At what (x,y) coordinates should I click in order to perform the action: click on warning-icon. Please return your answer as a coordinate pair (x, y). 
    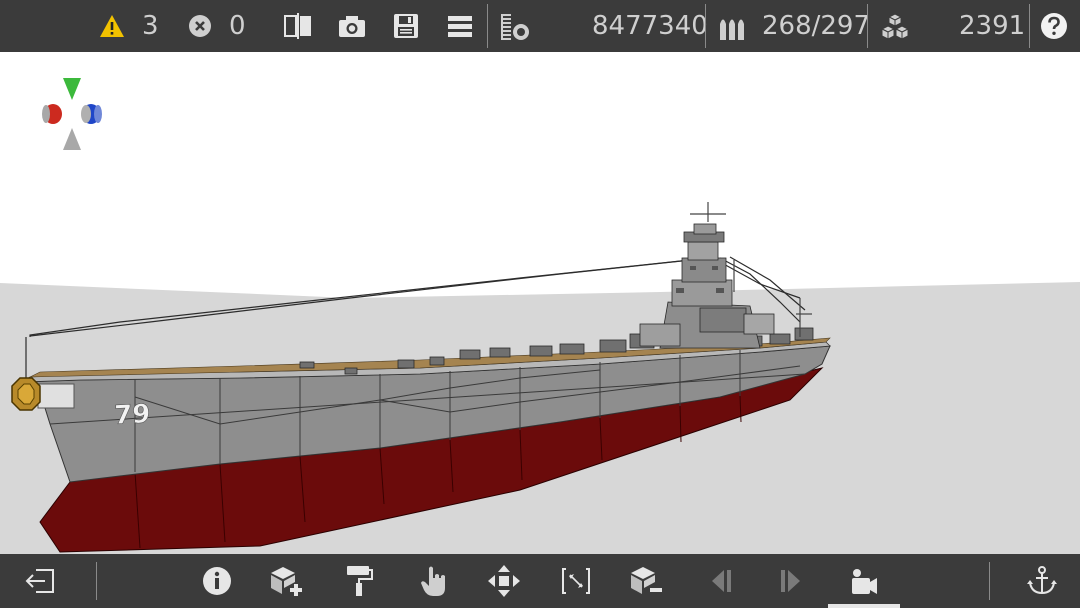
    Looking at the image, I should click on (112, 26).